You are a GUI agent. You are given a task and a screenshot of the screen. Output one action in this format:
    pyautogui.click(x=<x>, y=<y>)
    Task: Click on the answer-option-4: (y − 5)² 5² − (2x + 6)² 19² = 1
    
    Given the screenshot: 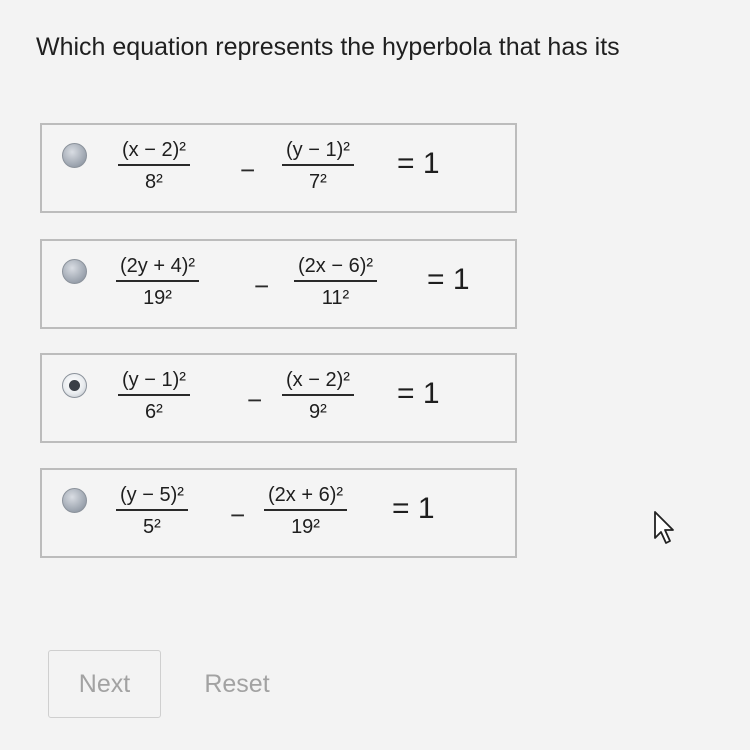 What is the action you would take?
    pyautogui.click(x=278, y=513)
    